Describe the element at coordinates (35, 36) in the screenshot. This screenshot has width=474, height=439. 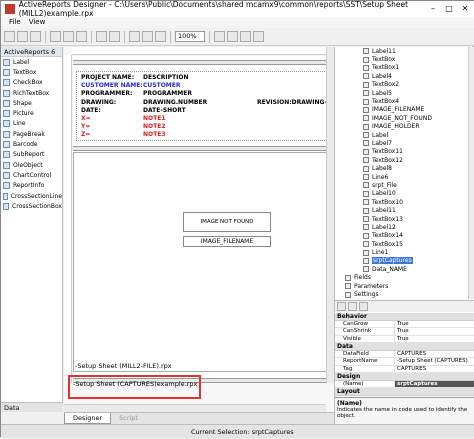
I see `save-icon` at that location.